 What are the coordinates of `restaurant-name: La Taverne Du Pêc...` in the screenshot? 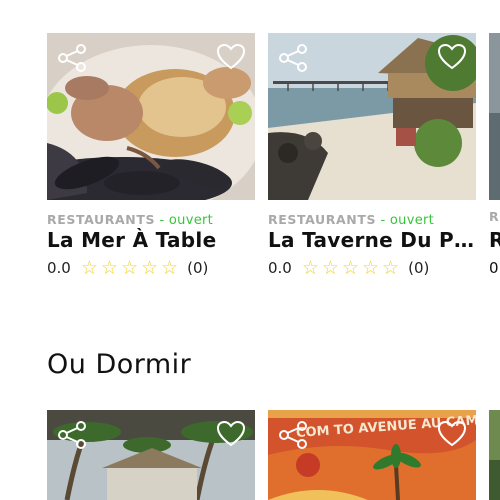 It's located at (375, 240).